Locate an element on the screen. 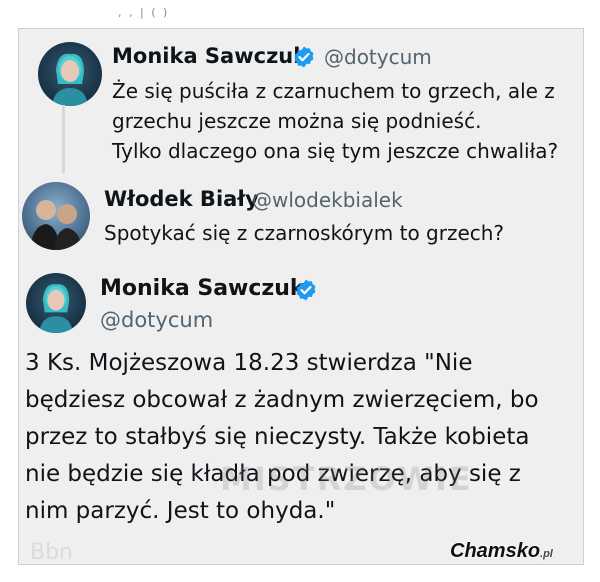 This screenshot has height=582, width=600. author-name: Włodek Biały is located at coordinates (181, 199).